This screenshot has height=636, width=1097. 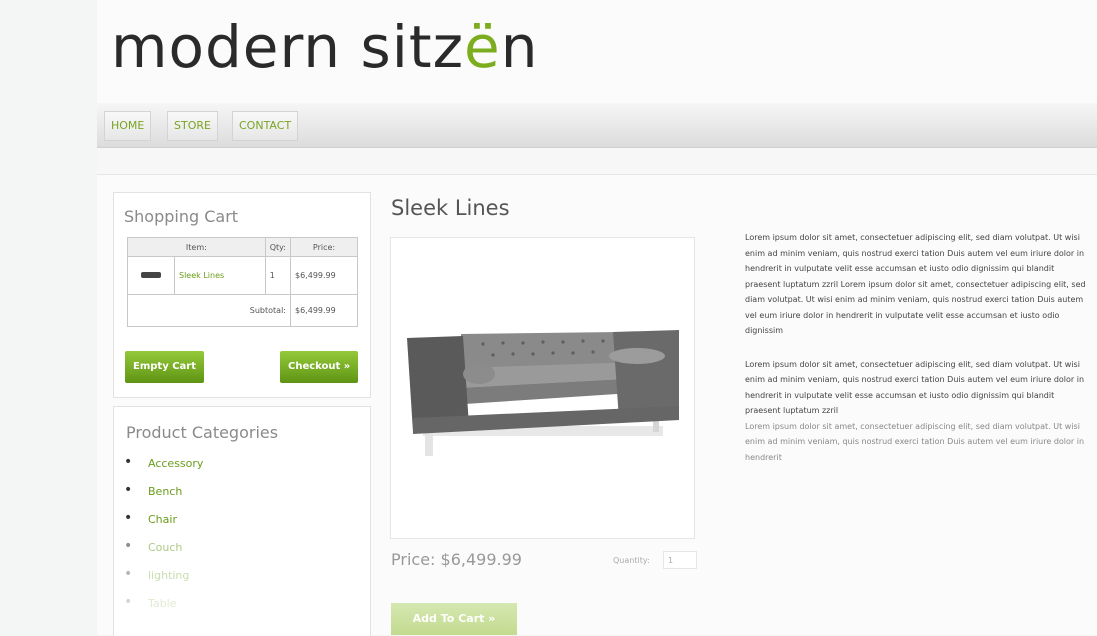 What do you see at coordinates (543, 393) in the screenshot?
I see `sofa-image-icon` at bounding box center [543, 393].